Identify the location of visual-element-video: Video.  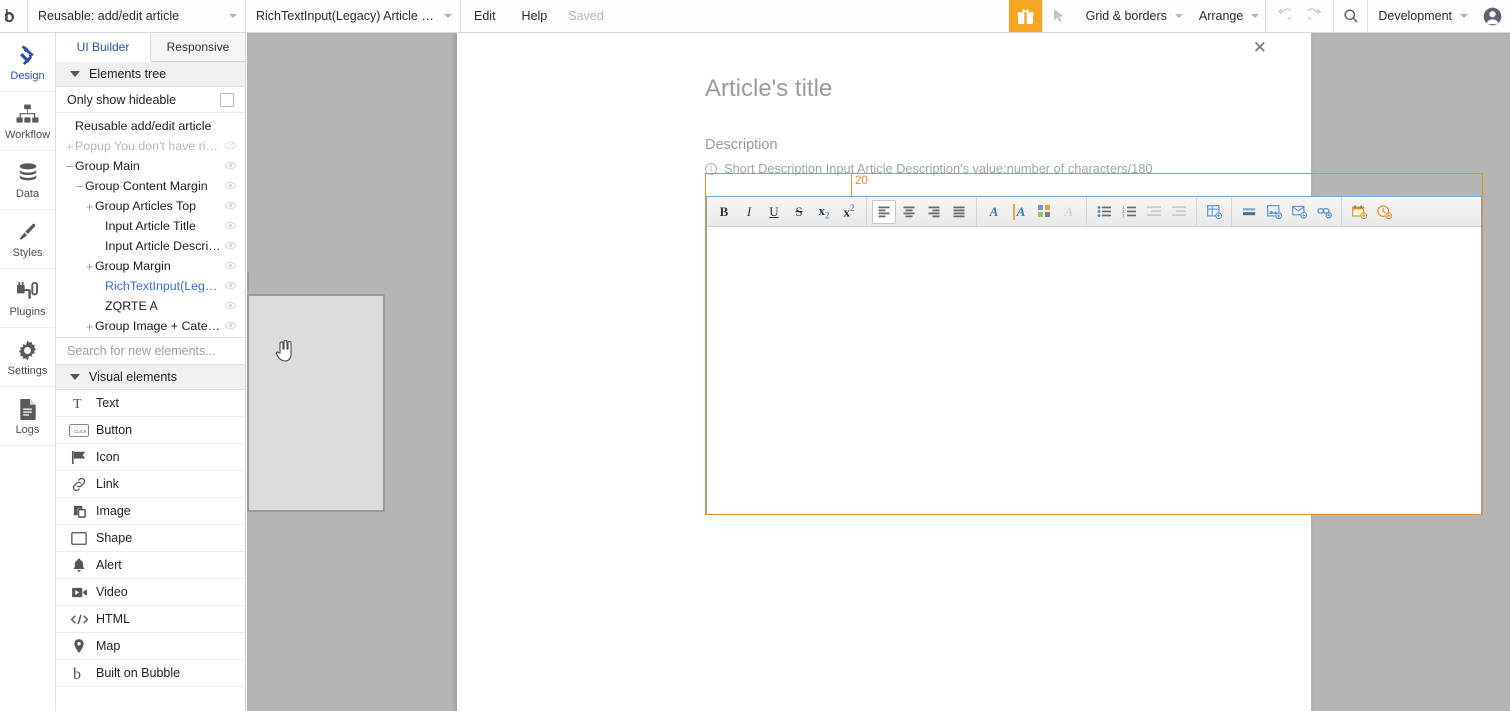
(150, 592).